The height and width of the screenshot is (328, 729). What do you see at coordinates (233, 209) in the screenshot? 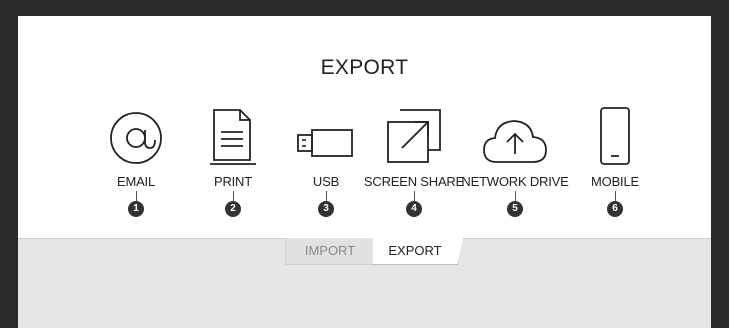
I see `callout-badge: 2` at bounding box center [233, 209].